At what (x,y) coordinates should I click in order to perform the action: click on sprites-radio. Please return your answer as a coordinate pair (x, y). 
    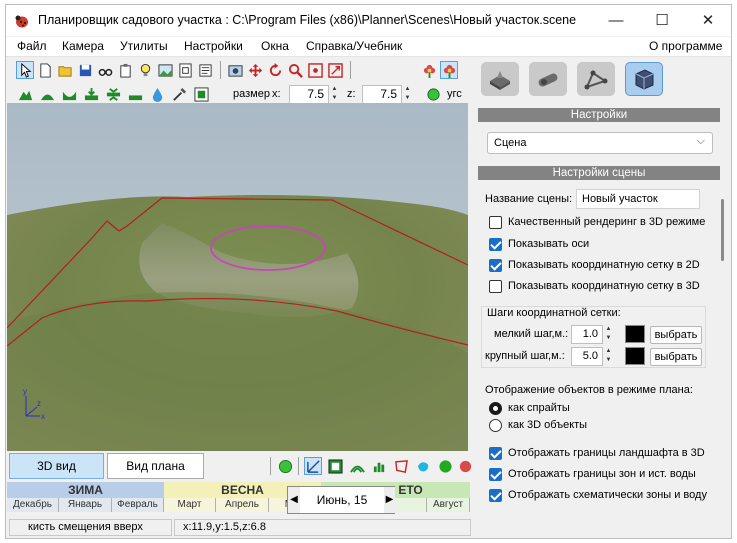
    Looking at the image, I should click on (495, 408).